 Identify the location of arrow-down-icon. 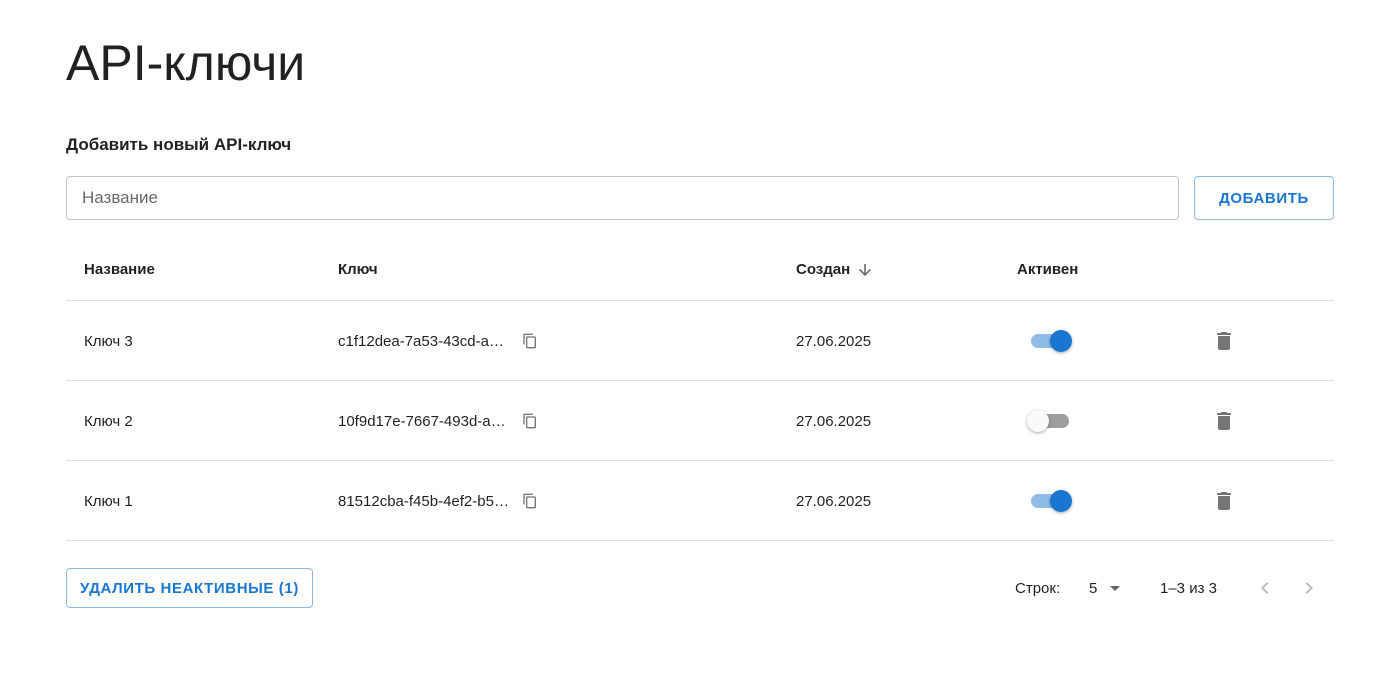
(865, 270).